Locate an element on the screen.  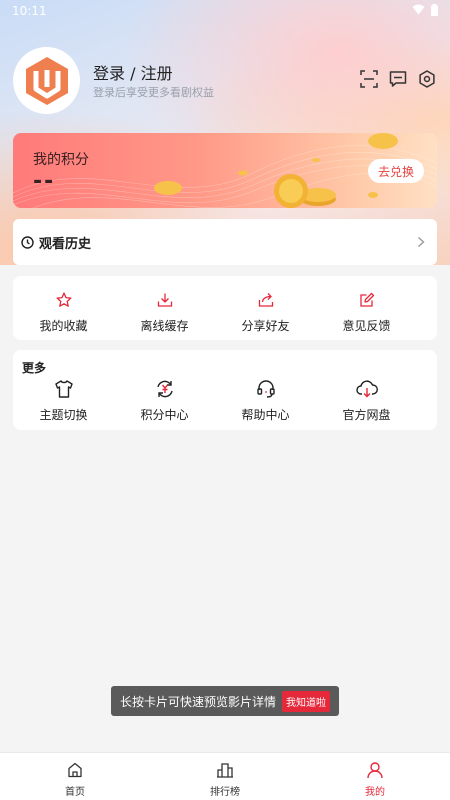
tshirt-icon is located at coordinates (64, 389).